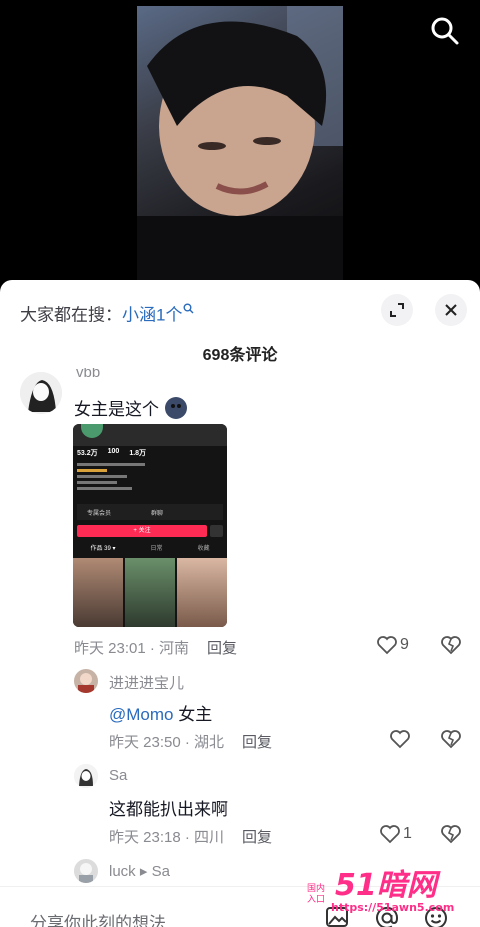 The image size is (480, 927). I want to click on search-small-icon, so click(188, 309).